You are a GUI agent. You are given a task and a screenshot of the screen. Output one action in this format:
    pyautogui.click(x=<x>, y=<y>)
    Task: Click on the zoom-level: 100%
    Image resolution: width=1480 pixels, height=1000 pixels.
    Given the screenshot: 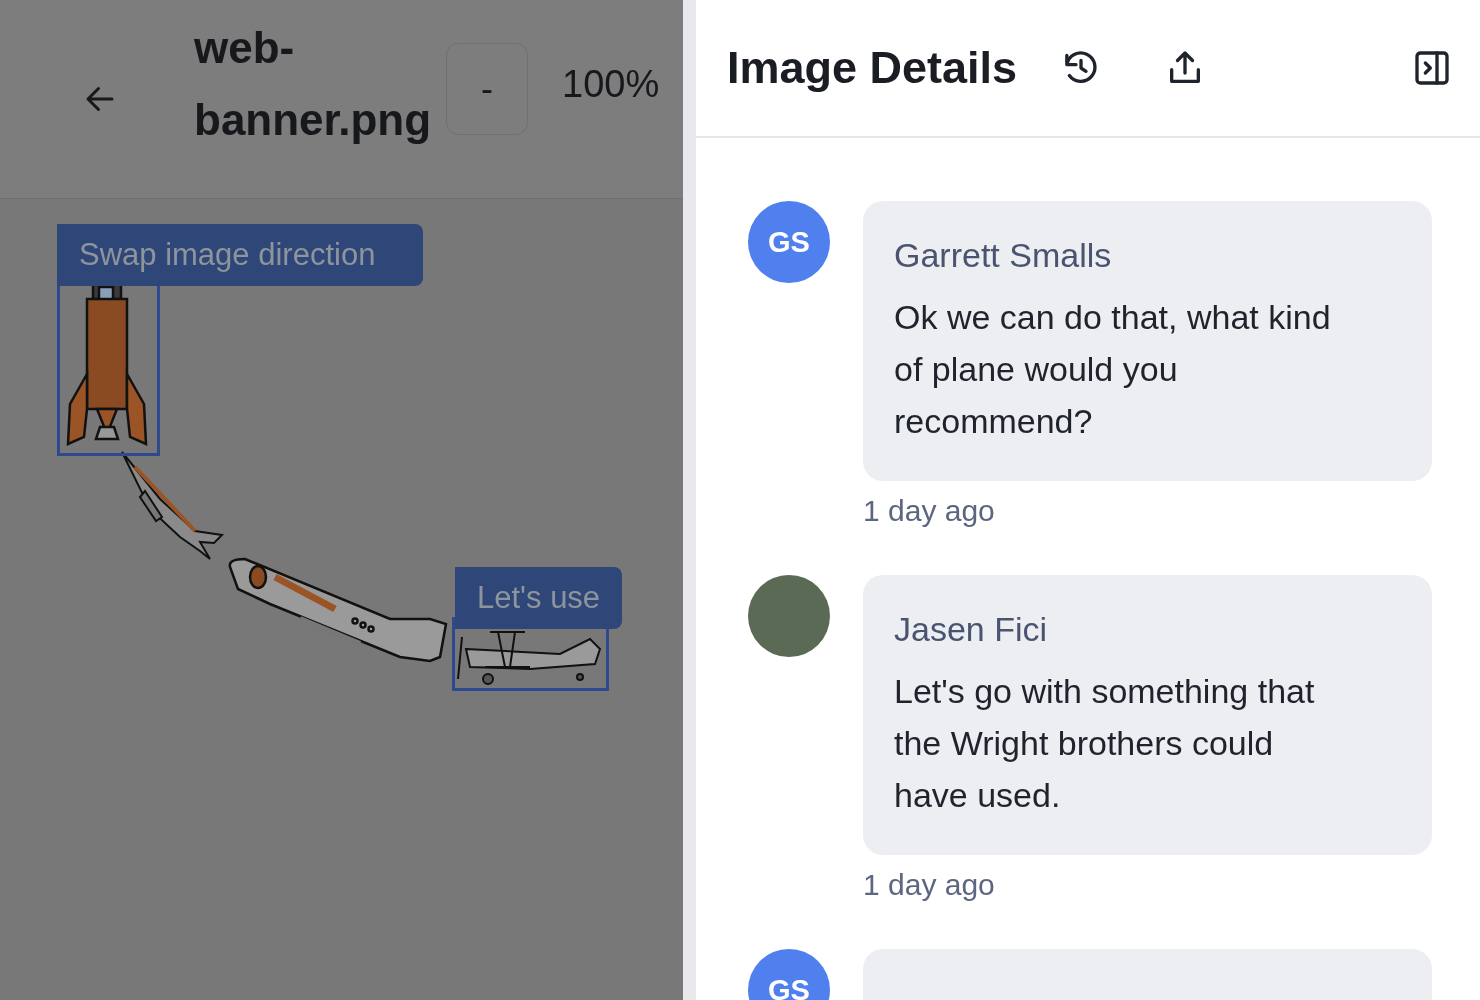 What is the action you would take?
    pyautogui.click(x=611, y=84)
    